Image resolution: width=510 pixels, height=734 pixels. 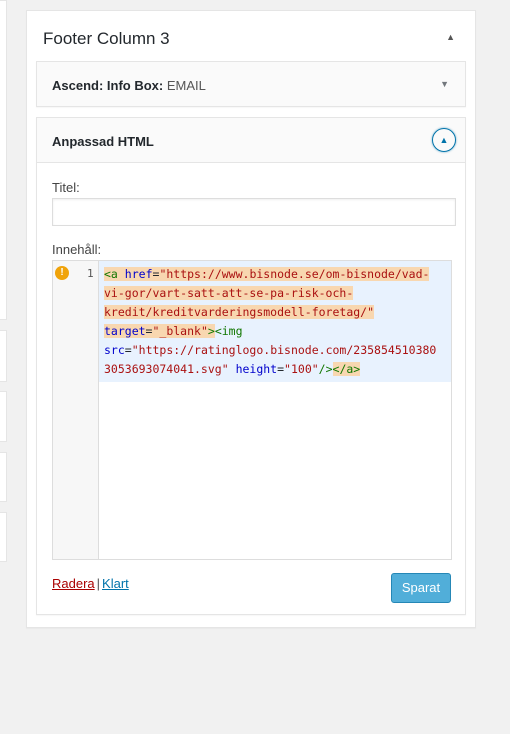 What do you see at coordinates (450, 37) in the screenshot?
I see `triangle-up-icon: ▲` at bounding box center [450, 37].